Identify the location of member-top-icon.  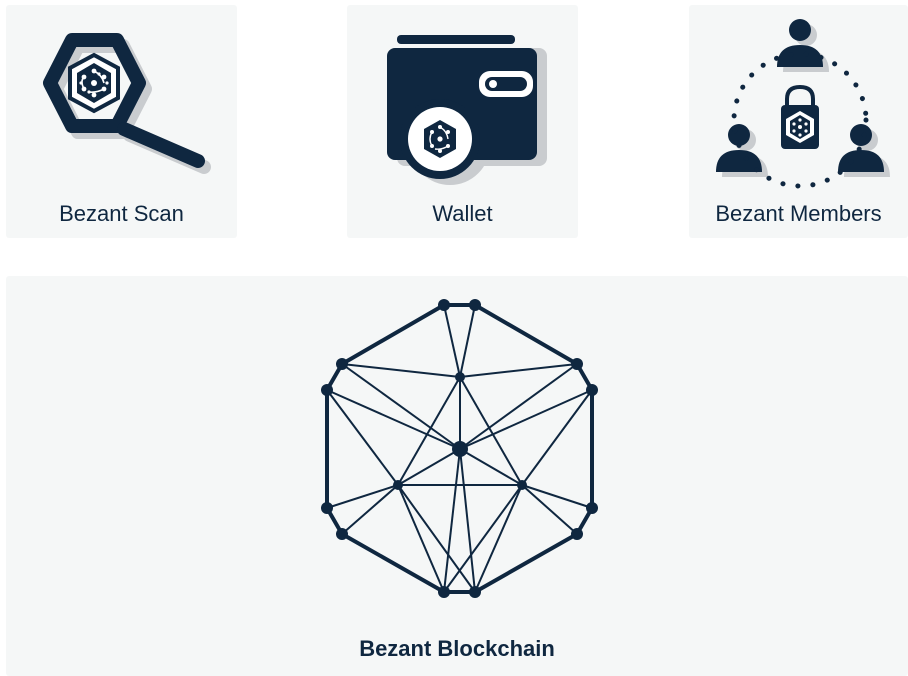
(800, 30).